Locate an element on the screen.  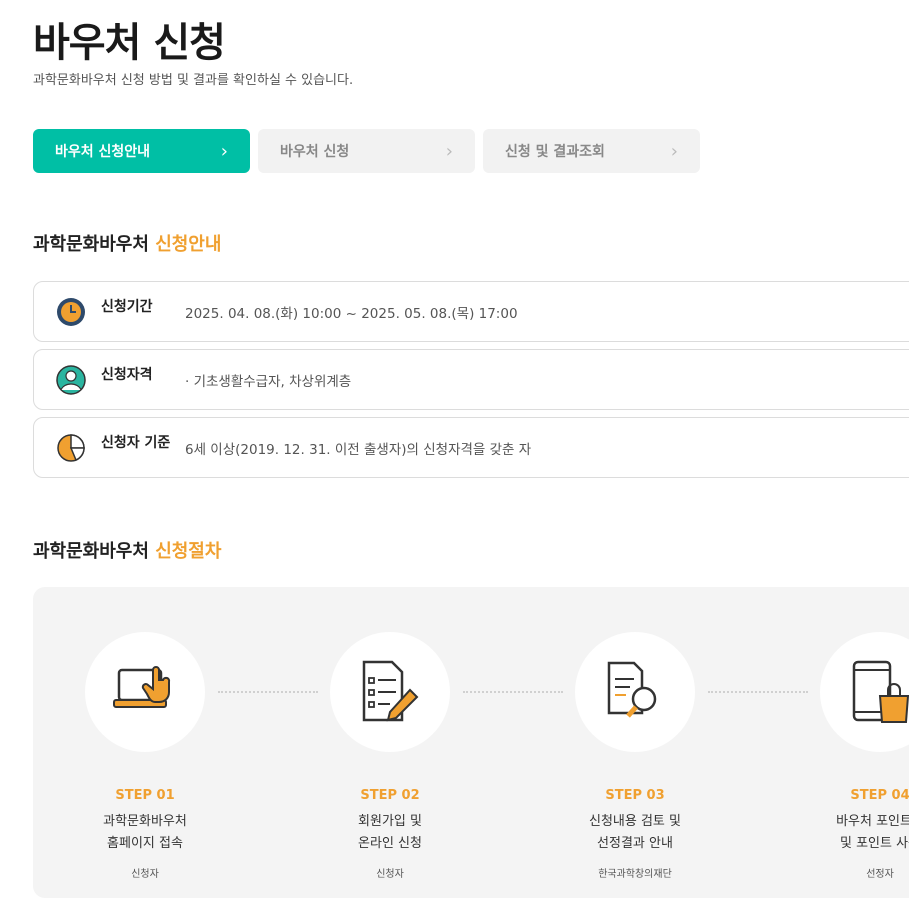
info-label: 신청자 기준 is located at coordinates (136, 442).